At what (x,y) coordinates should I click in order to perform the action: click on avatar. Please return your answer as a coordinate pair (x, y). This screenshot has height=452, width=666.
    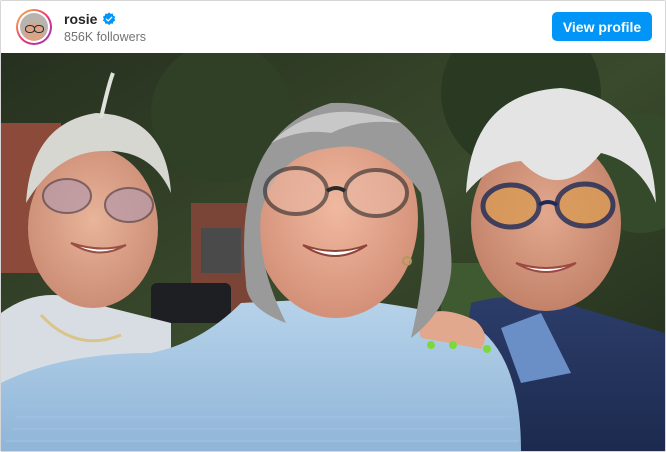
    Looking at the image, I should click on (34, 27).